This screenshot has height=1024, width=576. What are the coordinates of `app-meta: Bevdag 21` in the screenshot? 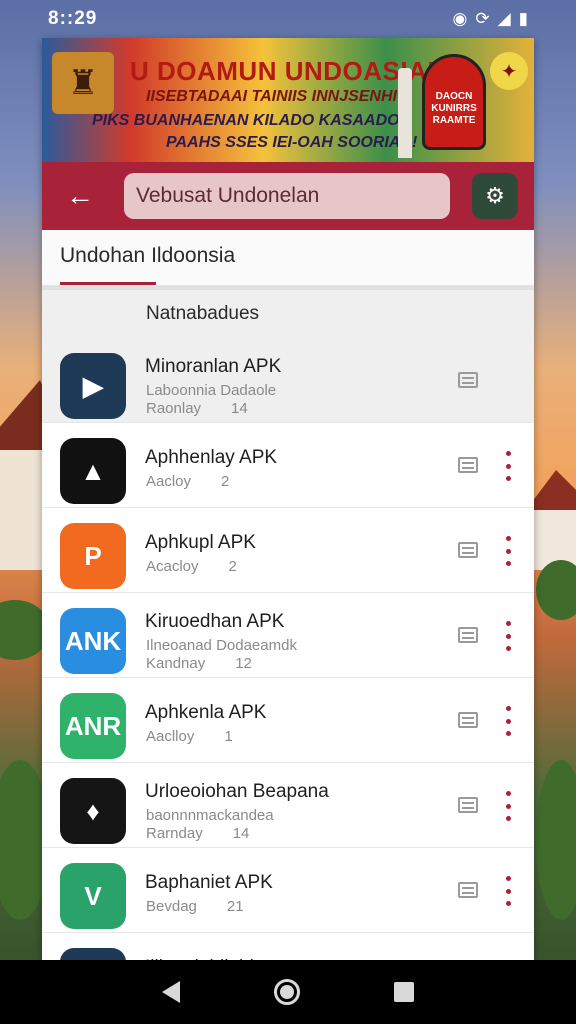 It's located at (195, 906).